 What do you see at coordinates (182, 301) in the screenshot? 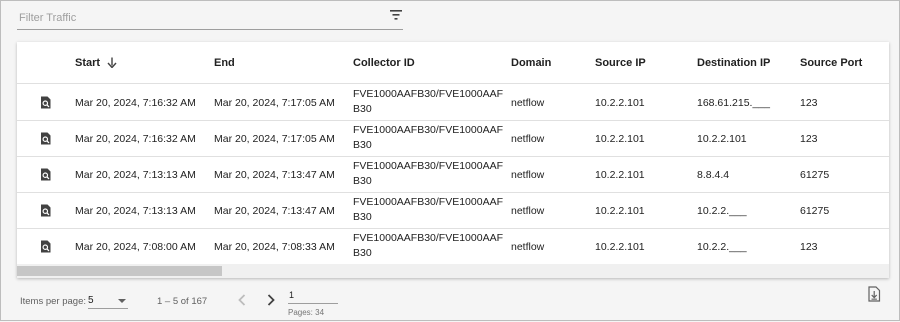
I see `page-range-label: 1 – 5 of 167` at bounding box center [182, 301].